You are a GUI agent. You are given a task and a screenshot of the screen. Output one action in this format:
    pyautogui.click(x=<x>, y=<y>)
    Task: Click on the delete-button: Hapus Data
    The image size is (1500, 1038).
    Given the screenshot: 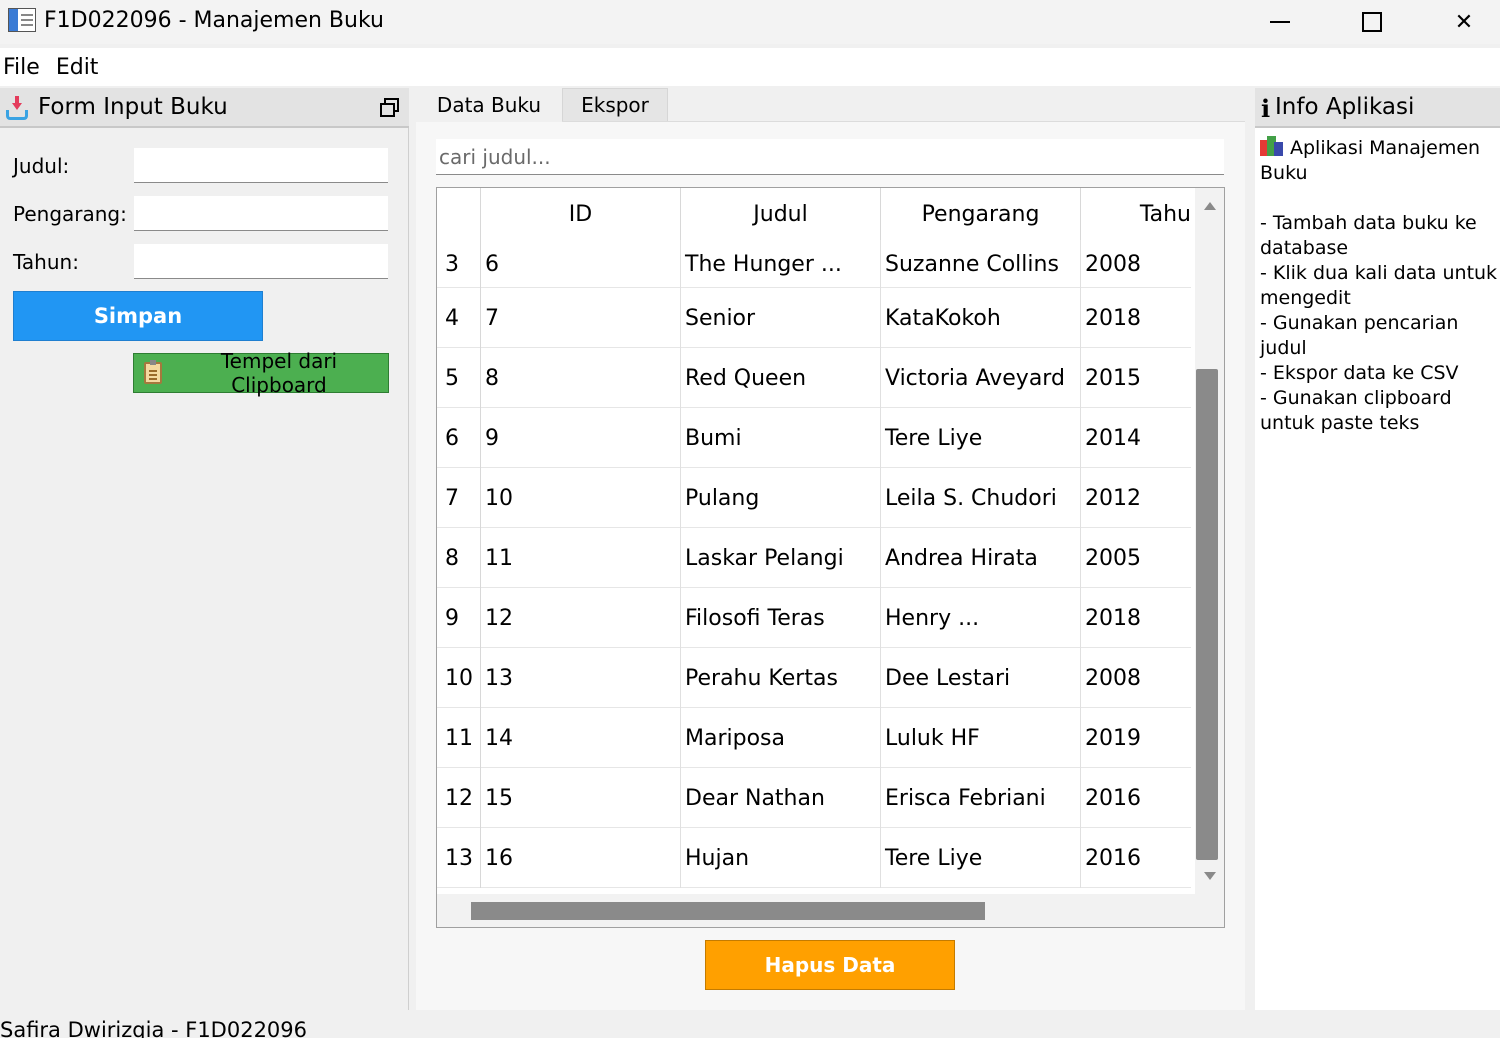 What is the action you would take?
    pyautogui.click(x=830, y=965)
    